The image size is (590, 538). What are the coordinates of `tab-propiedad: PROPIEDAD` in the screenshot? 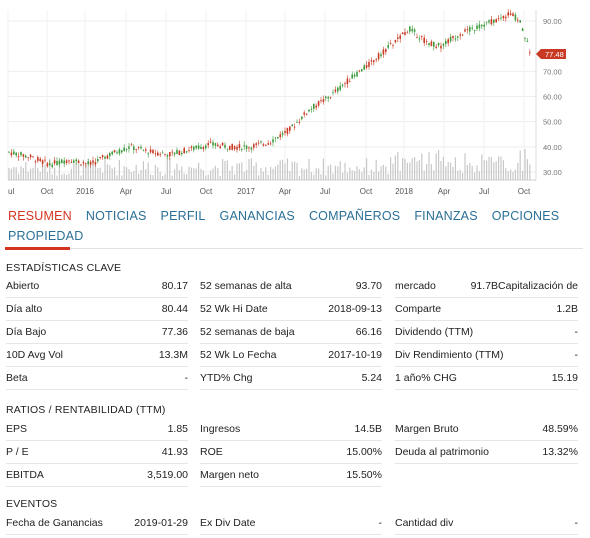 It's located at (45, 236).